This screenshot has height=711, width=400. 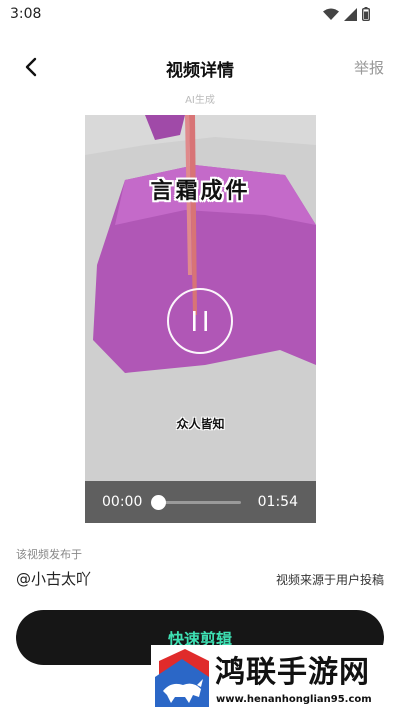 What do you see at coordinates (294, 699) in the screenshot?
I see `watermark-url: www.henanhonglian95.com` at bounding box center [294, 699].